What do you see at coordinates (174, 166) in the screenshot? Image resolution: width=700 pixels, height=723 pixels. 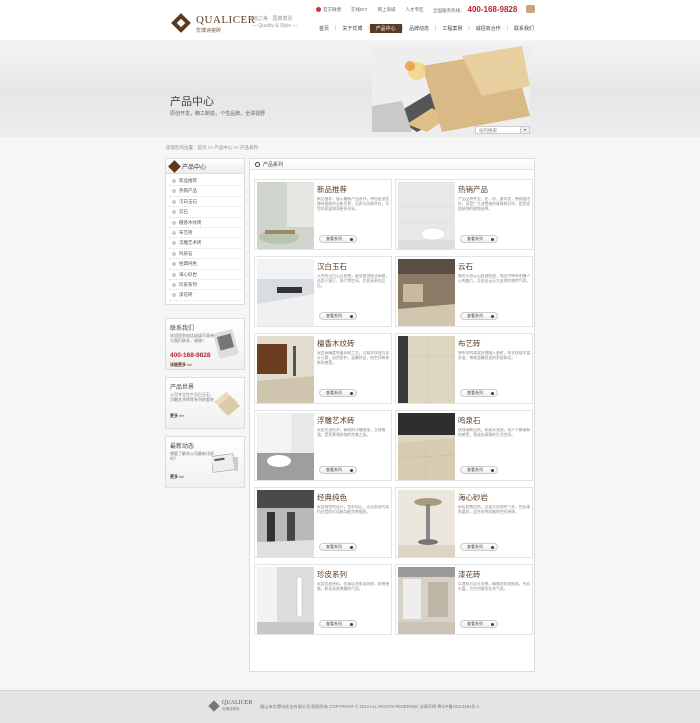 I see `diamond-icon` at bounding box center [174, 166].